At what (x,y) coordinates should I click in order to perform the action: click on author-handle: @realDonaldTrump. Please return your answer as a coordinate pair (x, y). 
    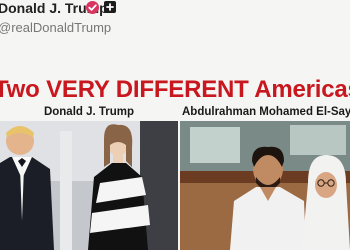
    Looking at the image, I should click on (55, 27).